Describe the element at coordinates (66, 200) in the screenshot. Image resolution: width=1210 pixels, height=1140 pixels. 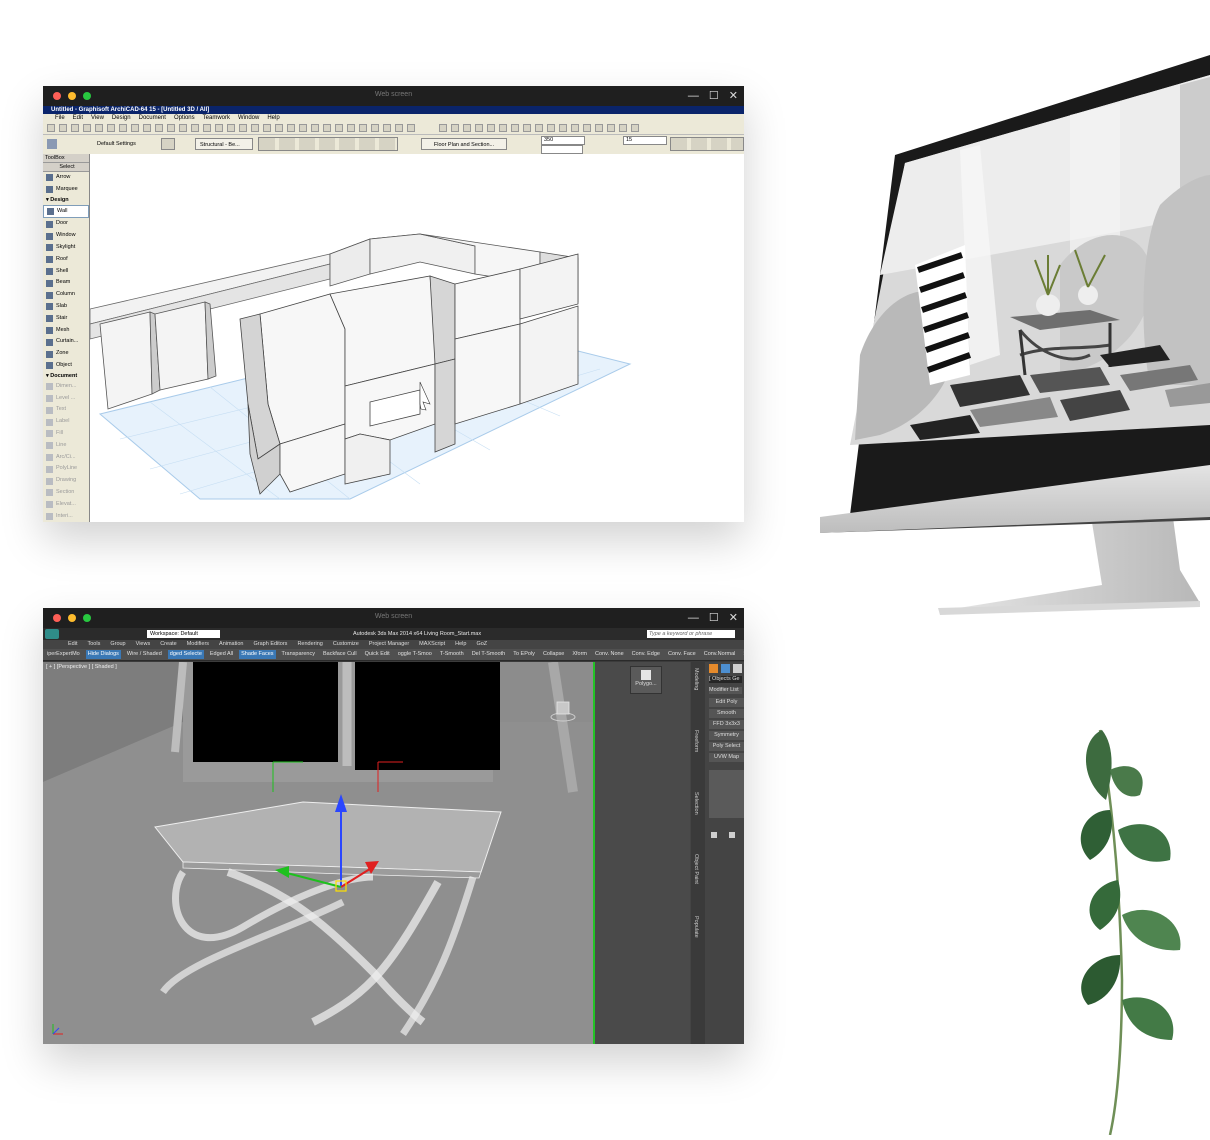
I see `design-section: ▾ Design` at that location.